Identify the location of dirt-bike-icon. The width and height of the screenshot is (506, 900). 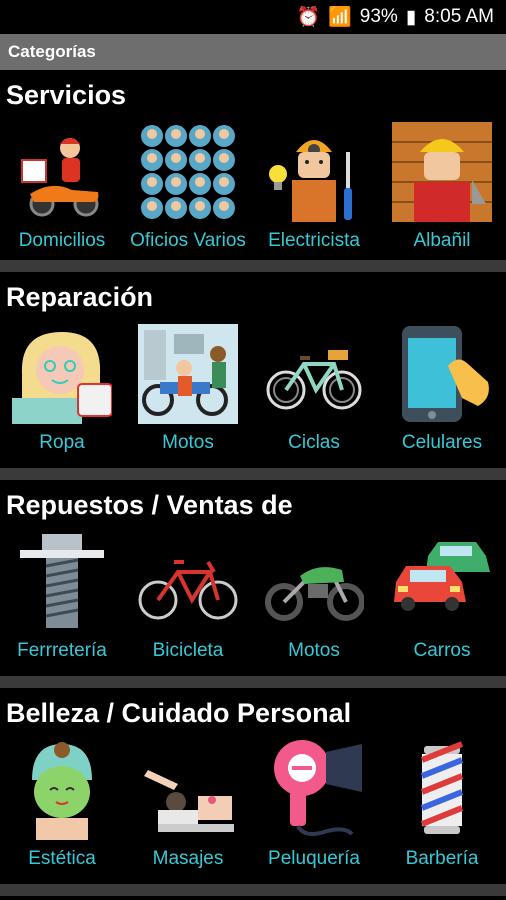
(314, 582).